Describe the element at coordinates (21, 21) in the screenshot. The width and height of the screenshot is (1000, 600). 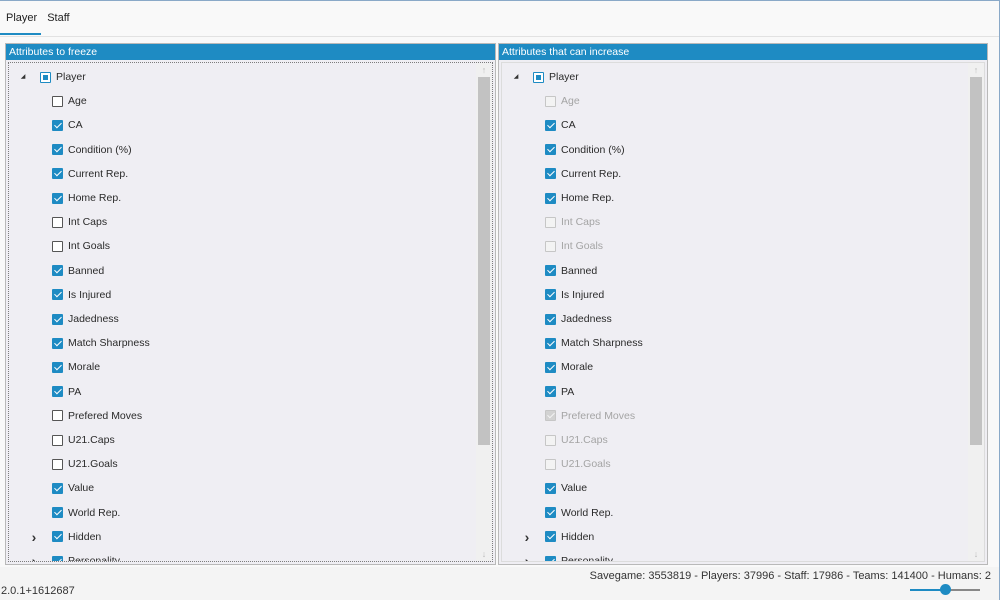
I see `tab-player: Player` at that location.